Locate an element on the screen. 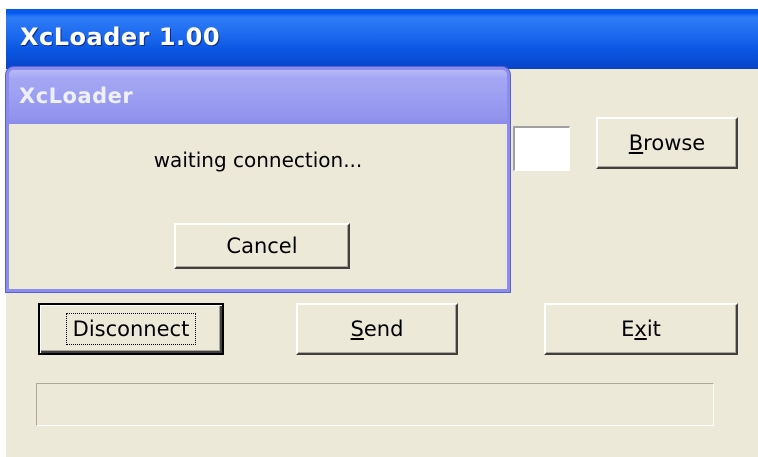 This screenshot has width=758, height=457. window-title: XcLoader 1.00 is located at coordinates (120, 37).